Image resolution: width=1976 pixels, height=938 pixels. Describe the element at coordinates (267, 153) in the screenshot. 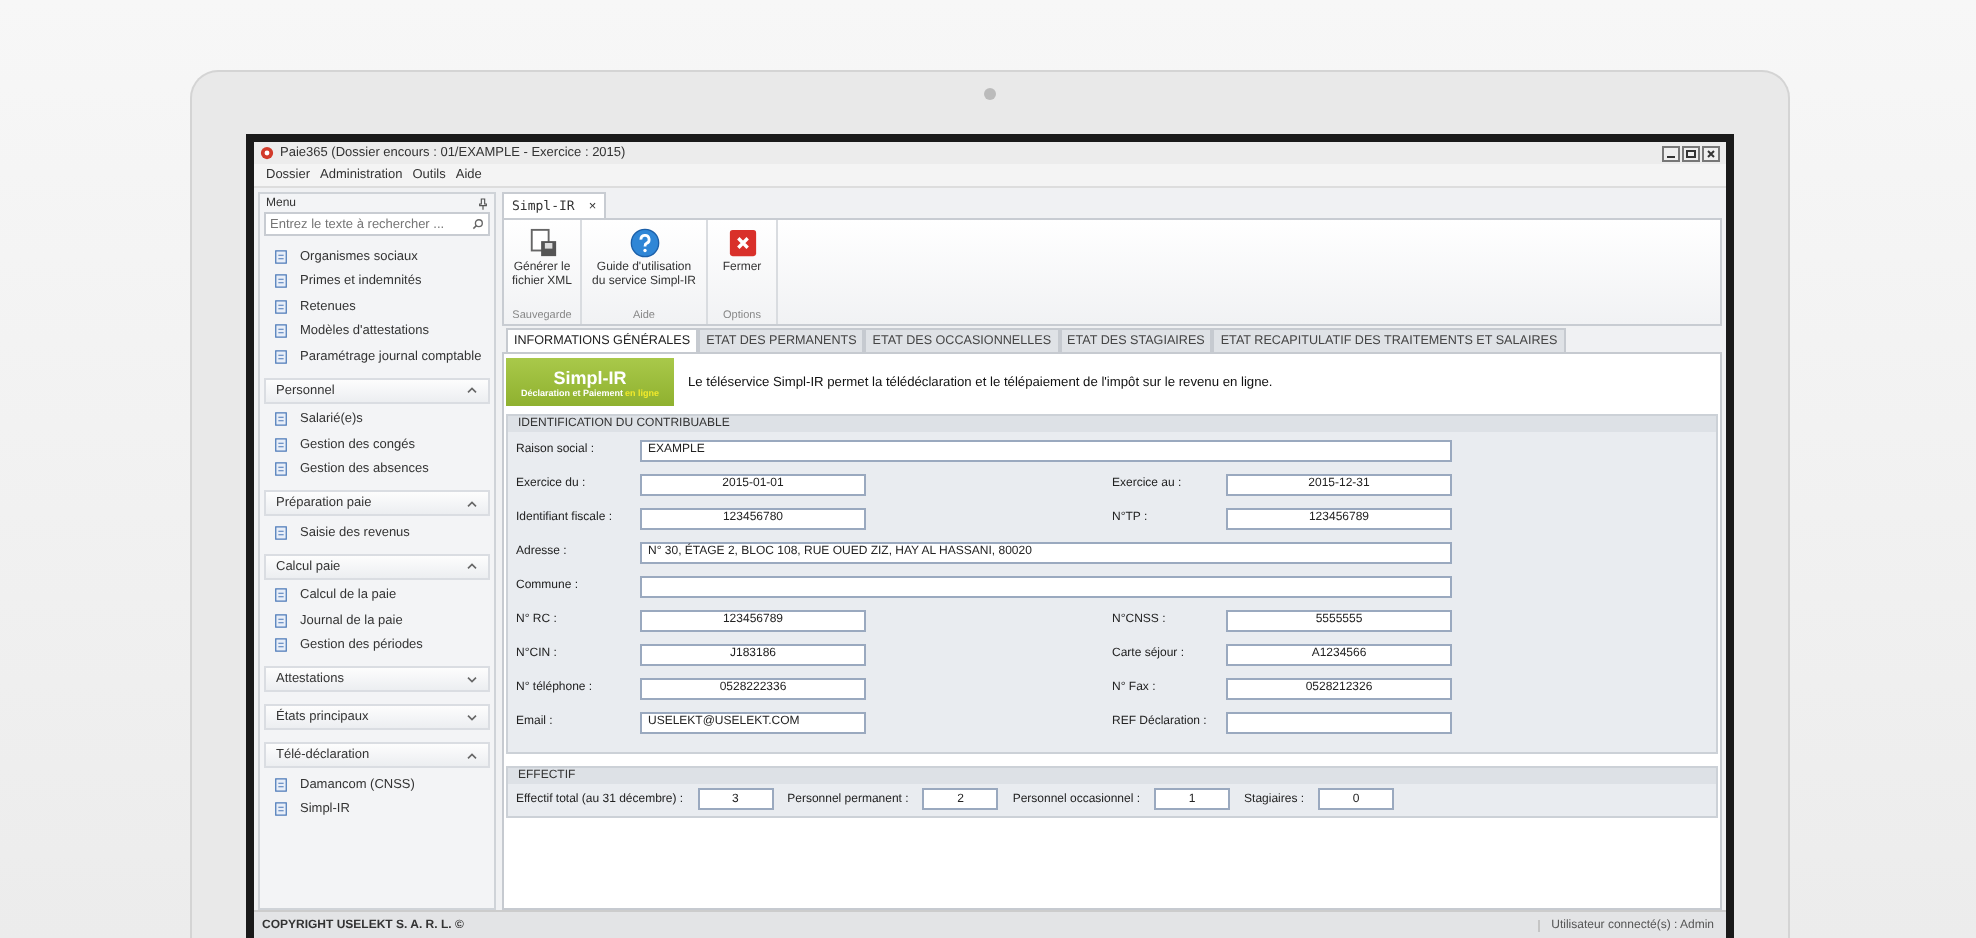

I see `app-icon` at that location.